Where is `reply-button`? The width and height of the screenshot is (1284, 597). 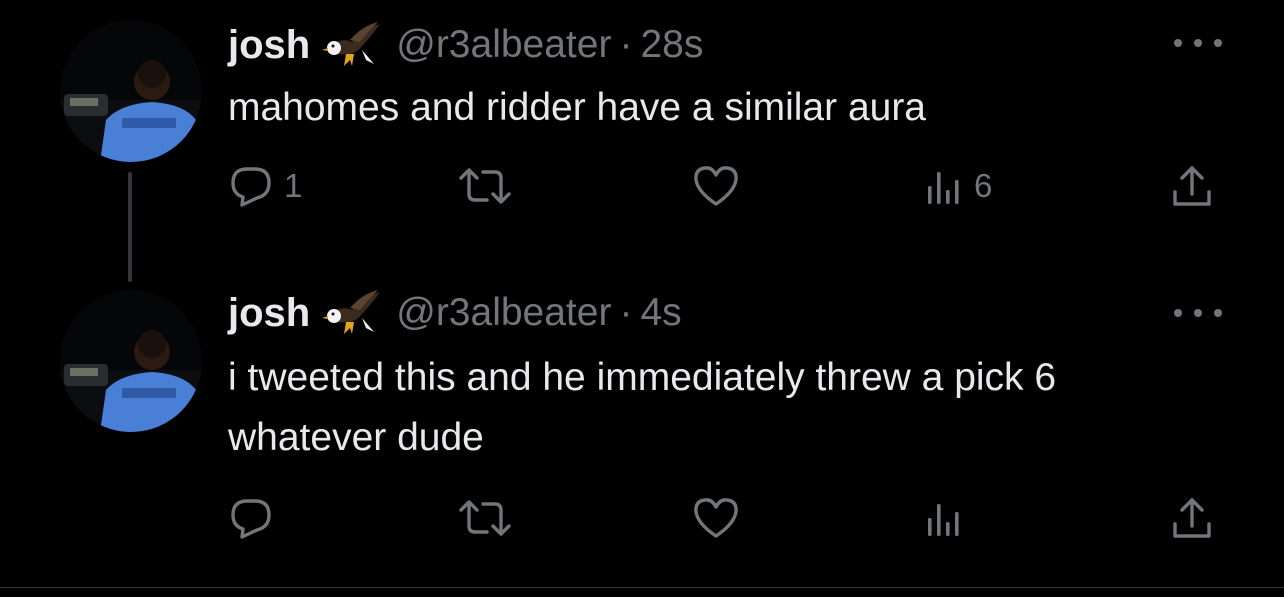 reply-button is located at coordinates (256, 518).